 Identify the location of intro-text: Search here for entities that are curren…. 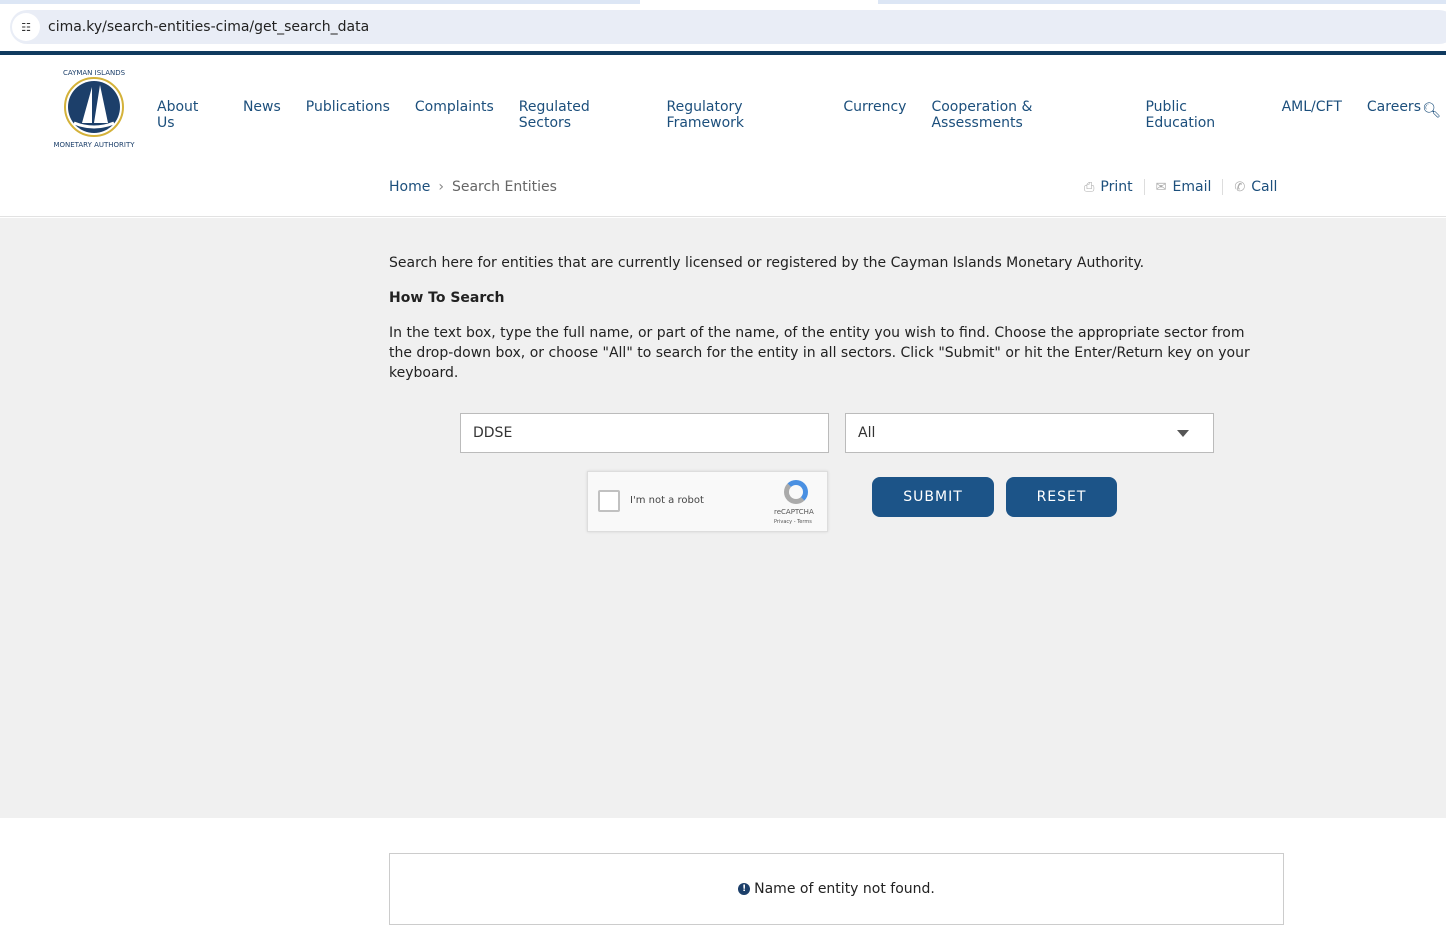
(767, 263).